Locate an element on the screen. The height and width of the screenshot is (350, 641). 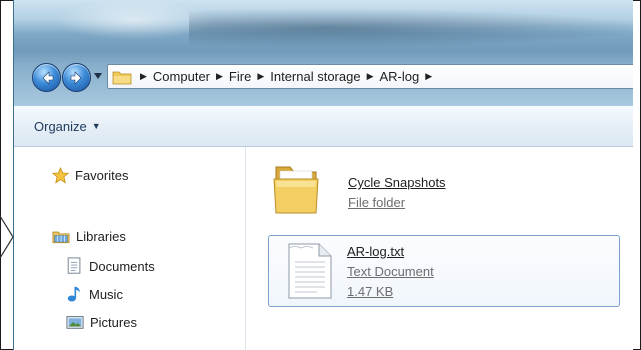
forward-arrow-icon is located at coordinates (75, 77).